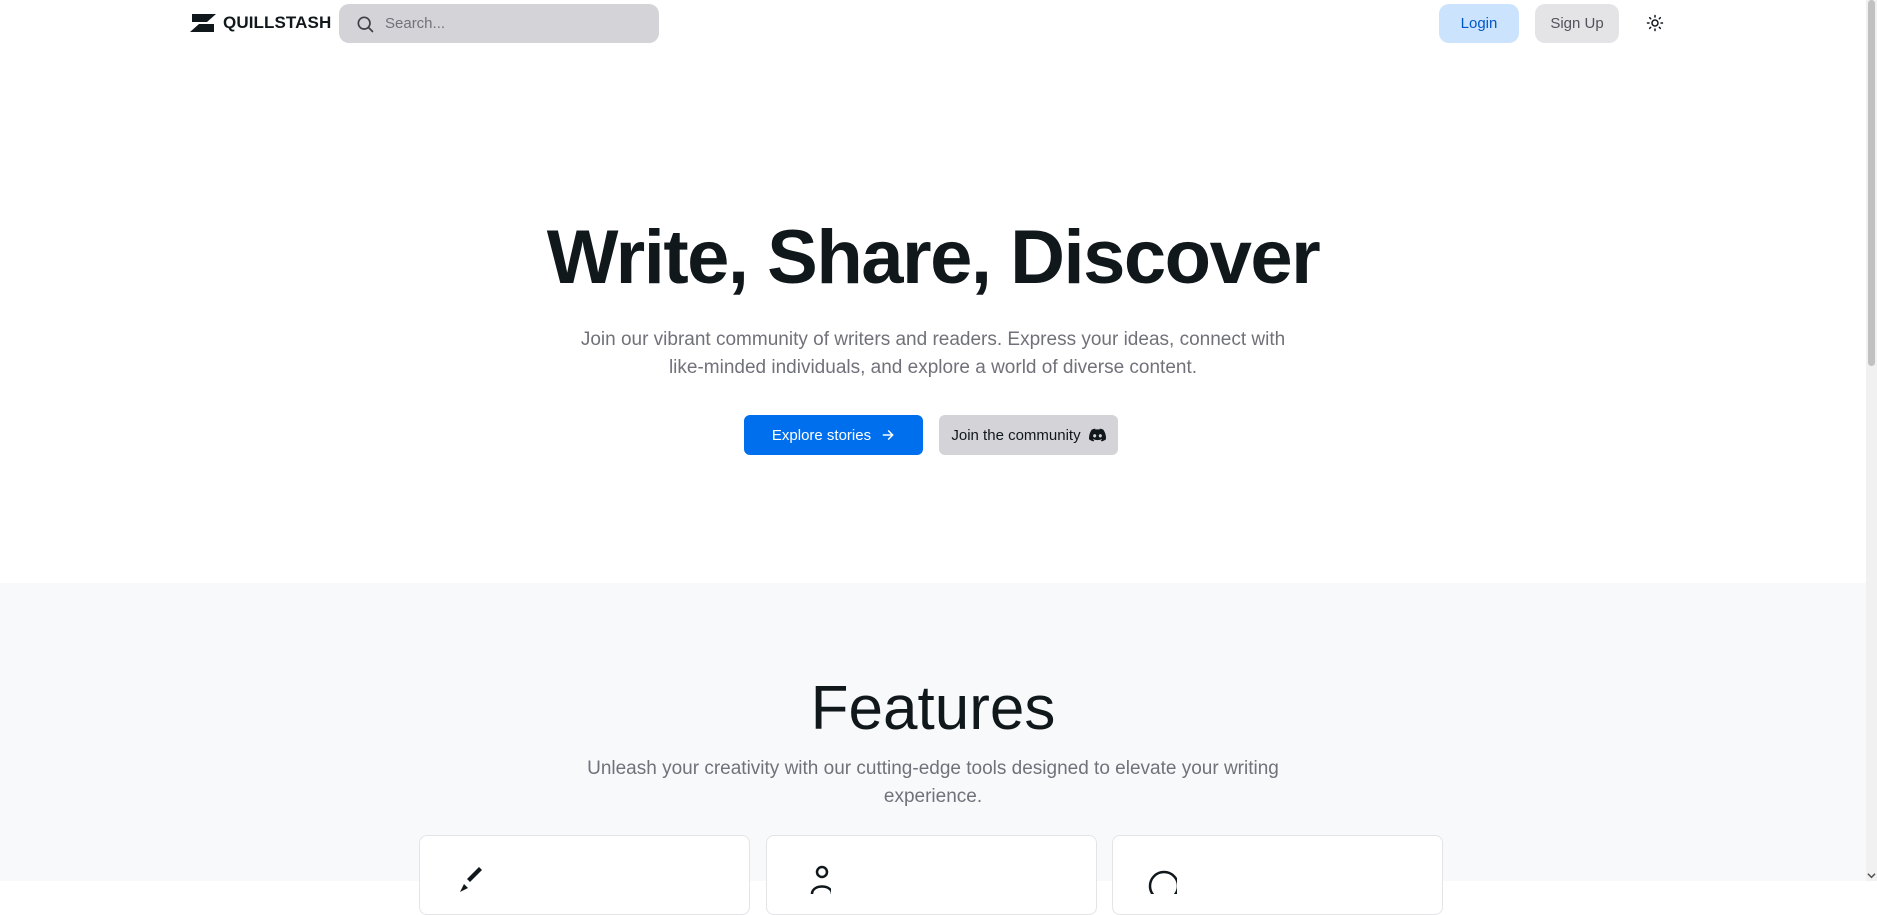 The width and height of the screenshot is (1877, 915). I want to click on features-title: Features, so click(933, 708).